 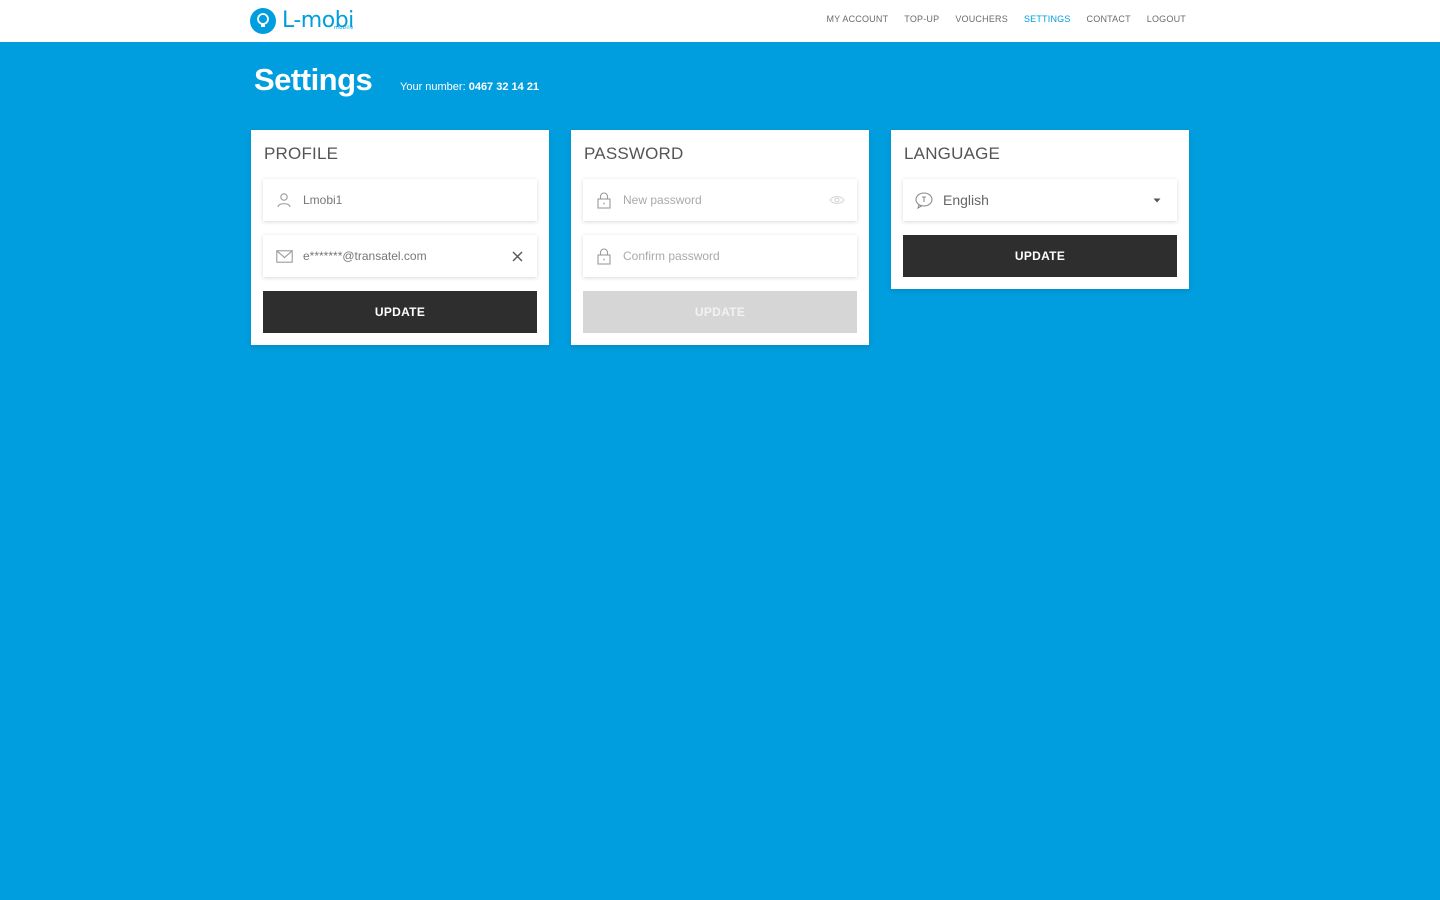 What do you see at coordinates (952, 153) in the screenshot?
I see `language-card-title: LANGUAGE` at bounding box center [952, 153].